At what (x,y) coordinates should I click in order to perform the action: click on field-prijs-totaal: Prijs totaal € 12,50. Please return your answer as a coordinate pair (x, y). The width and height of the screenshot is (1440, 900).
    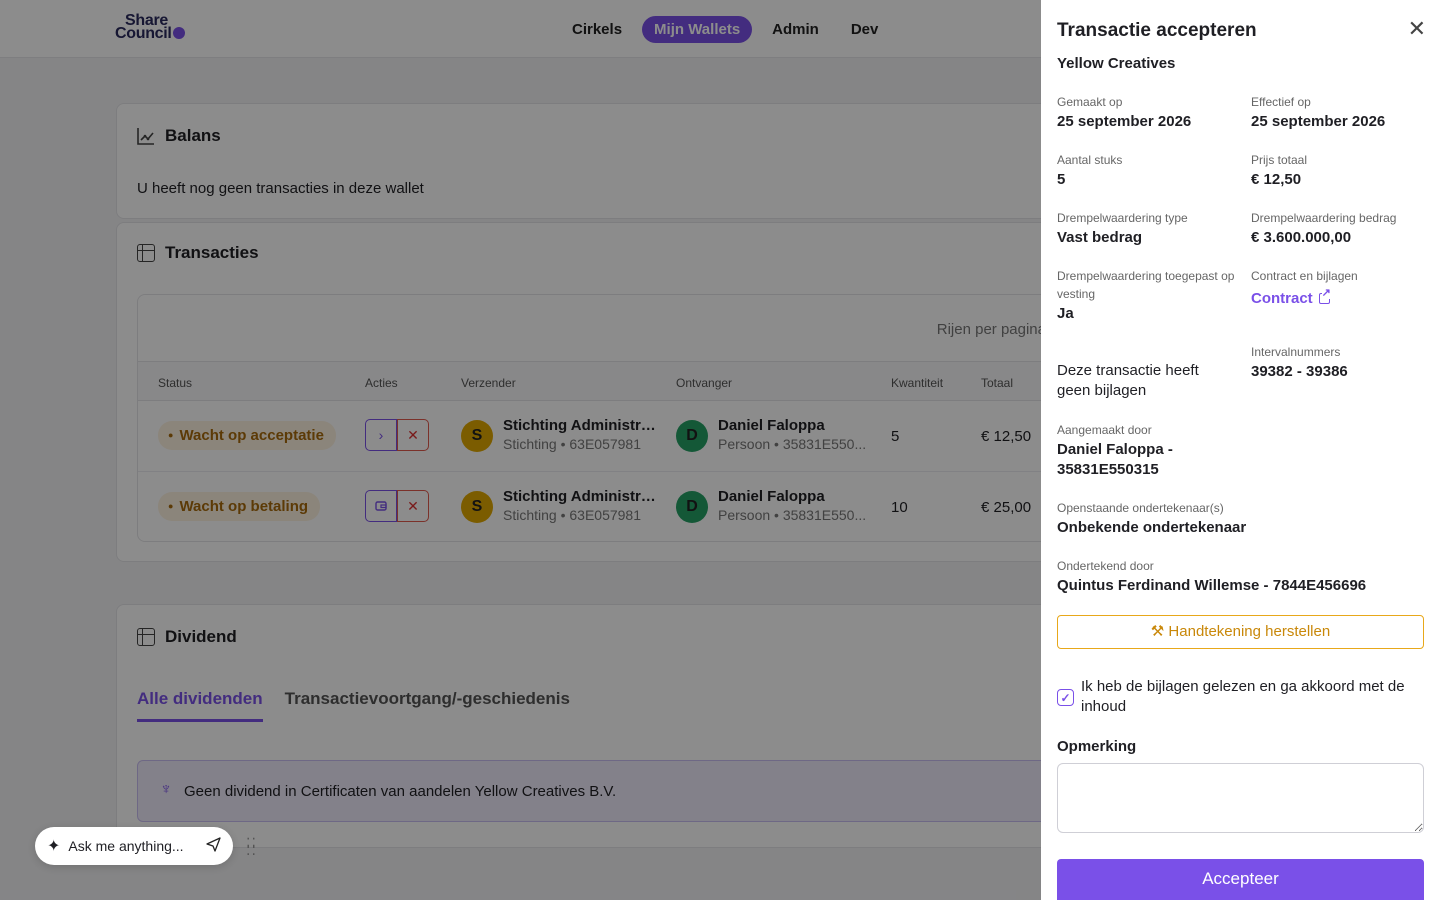
    Looking at the image, I should click on (1341, 170).